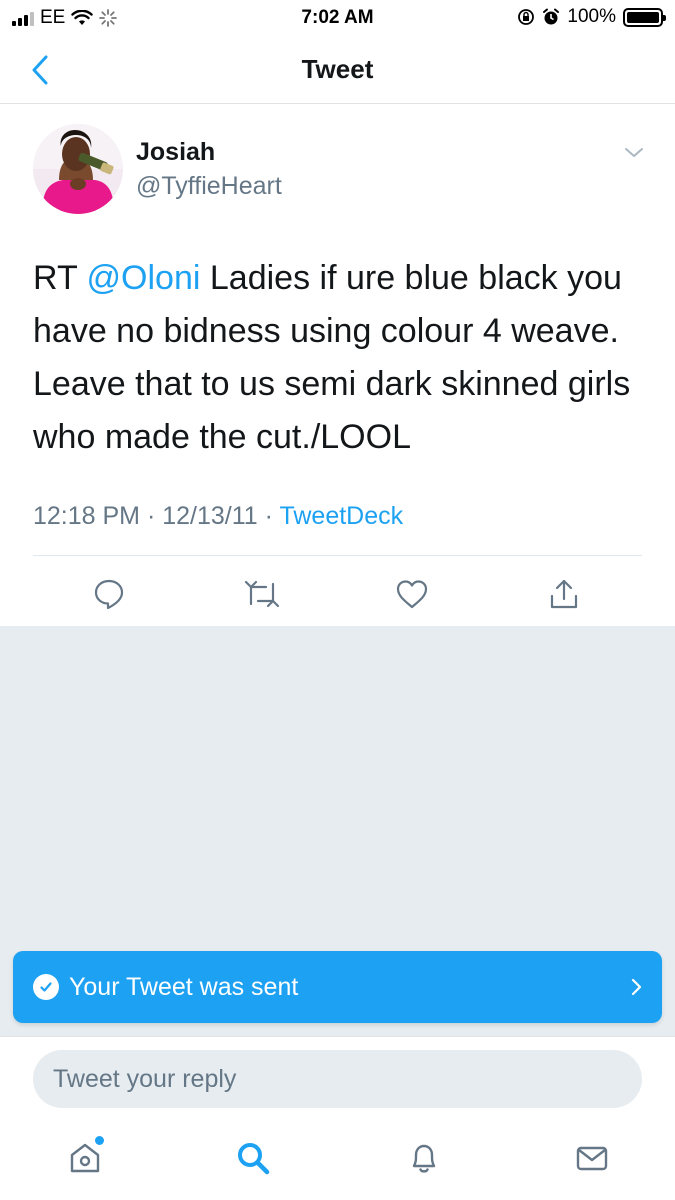 This screenshot has height=1200, width=675. I want to click on share-button, so click(564, 594).